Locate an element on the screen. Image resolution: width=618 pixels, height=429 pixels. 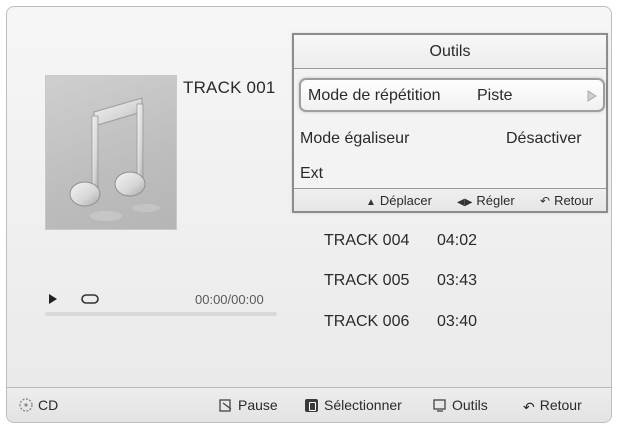
disc-icon is located at coordinates (26, 405).